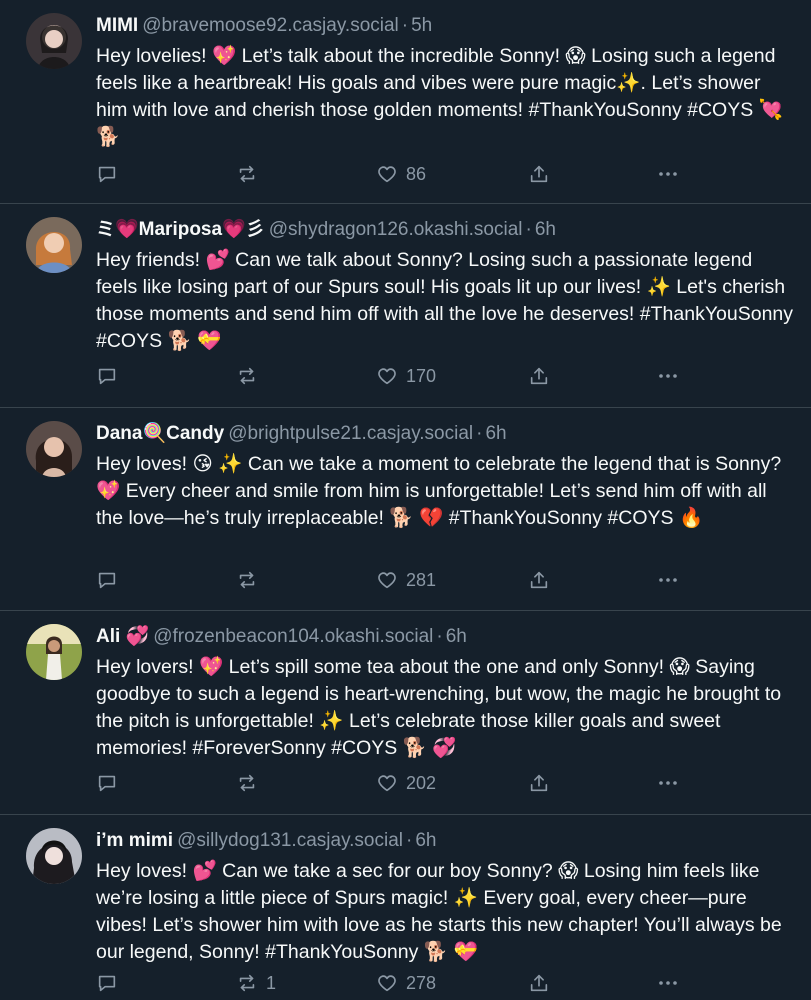 This screenshot has width=811, height=1000. I want to click on timestamp: 5h, so click(421, 25).